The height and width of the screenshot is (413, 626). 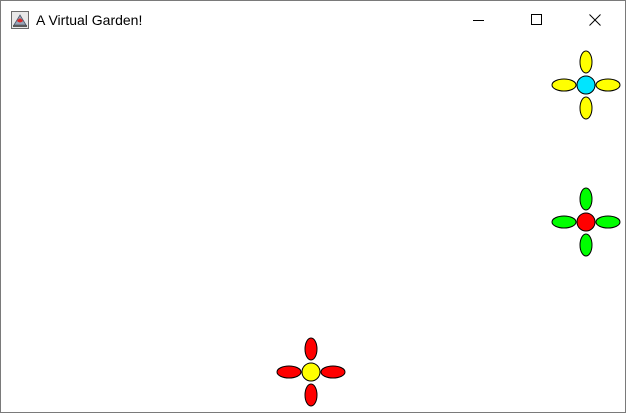 What do you see at coordinates (89, 20) in the screenshot?
I see `window-title: A Virtual Garden!` at bounding box center [89, 20].